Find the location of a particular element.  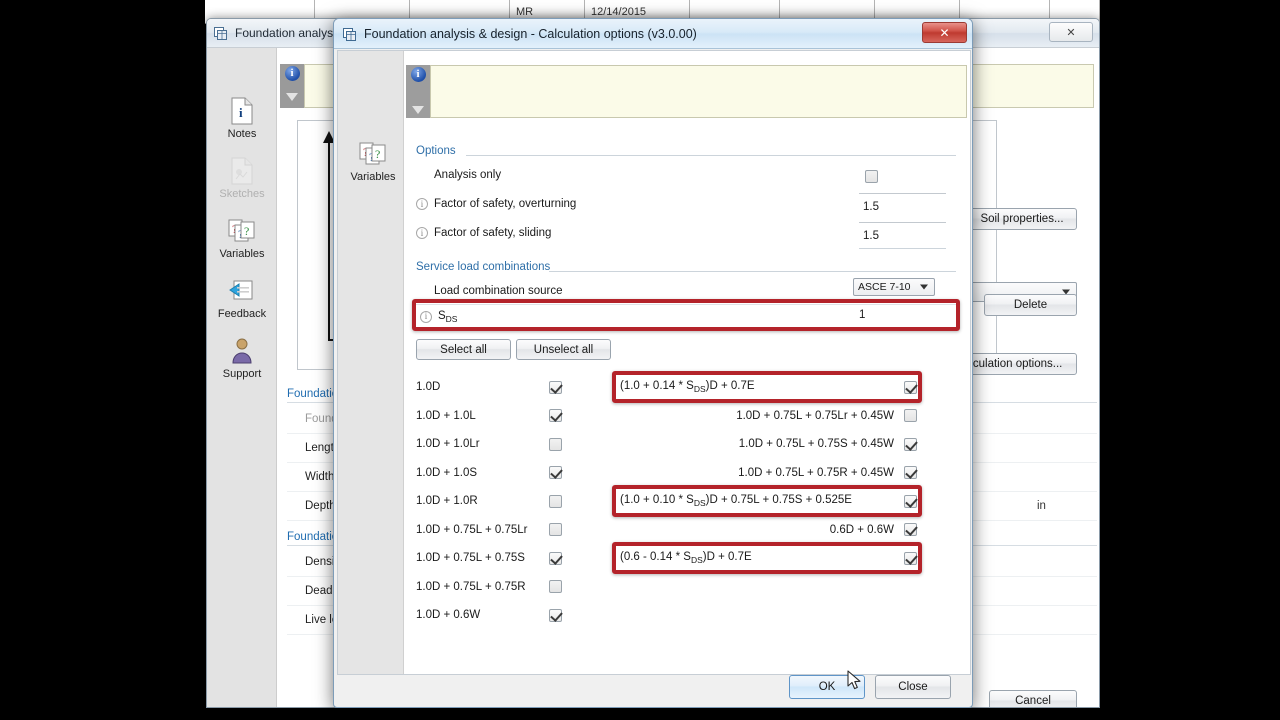

sketches-icon is located at coordinates (242, 171).